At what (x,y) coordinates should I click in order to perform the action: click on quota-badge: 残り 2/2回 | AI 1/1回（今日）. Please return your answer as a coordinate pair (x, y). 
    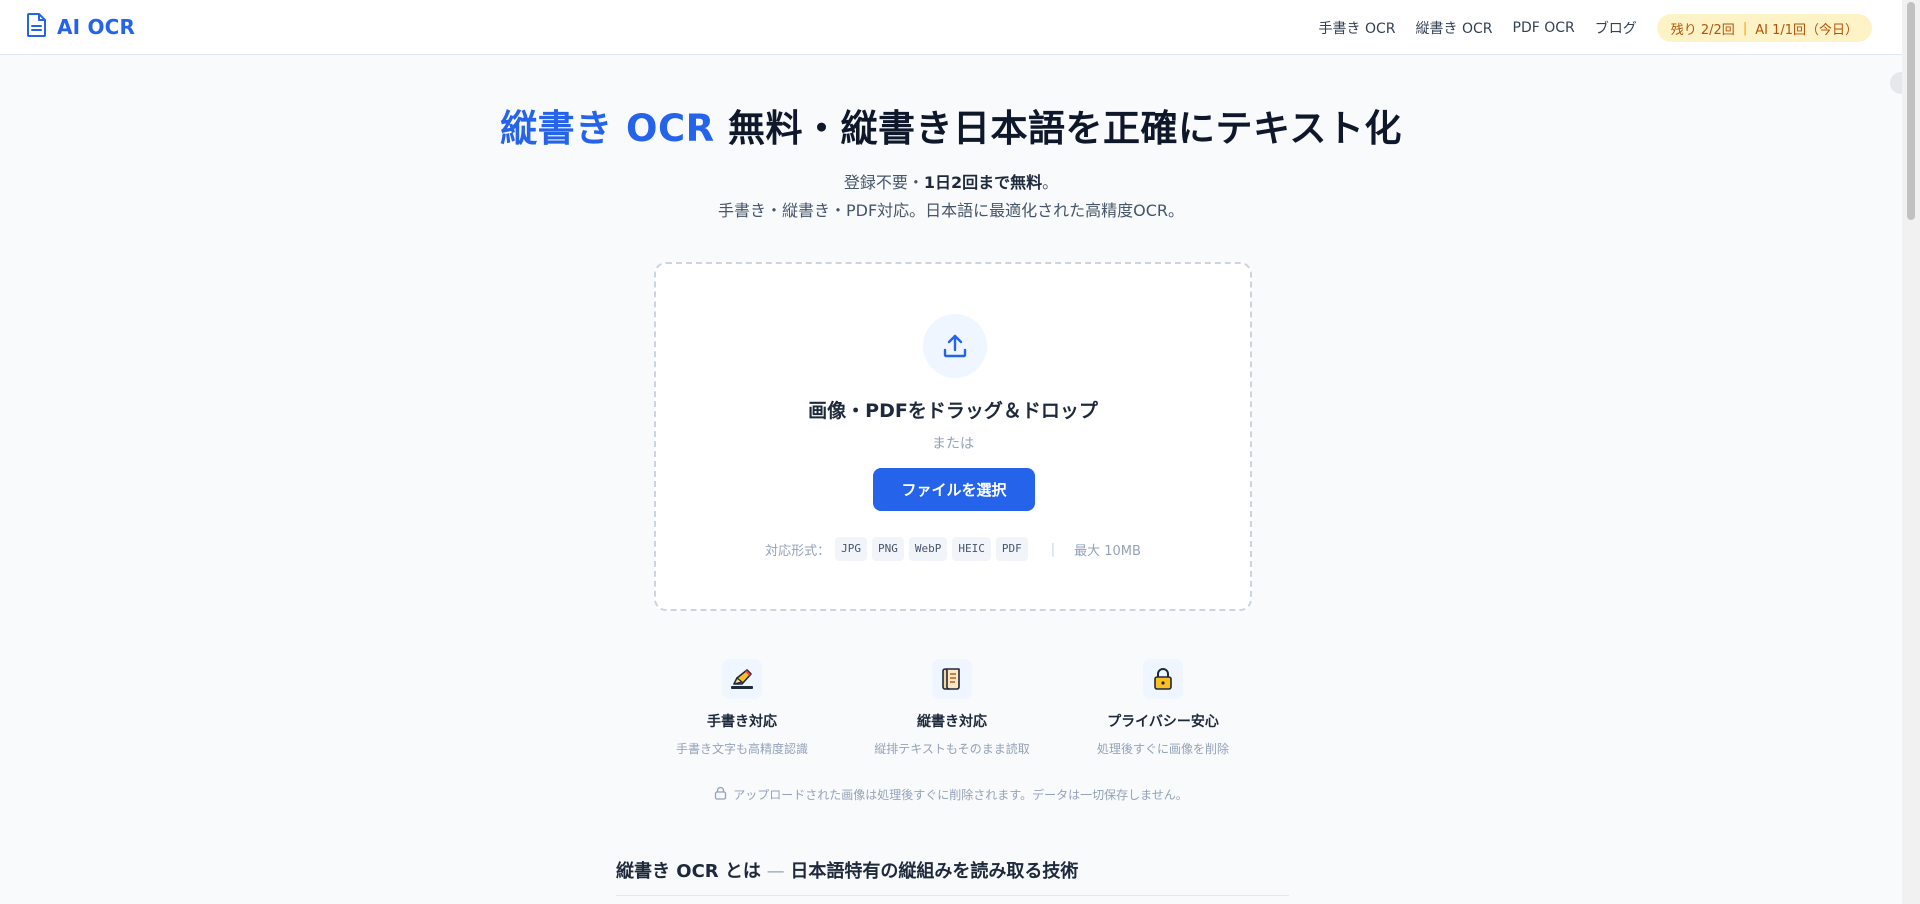
    Looking at the image, I should click on (1764, 28).